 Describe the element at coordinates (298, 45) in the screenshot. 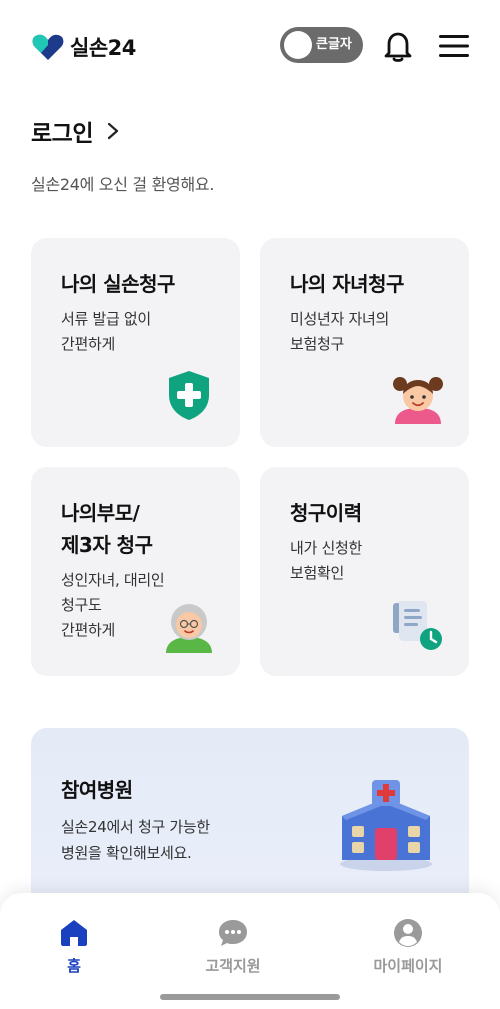

I see `toggle-knob` at that location.